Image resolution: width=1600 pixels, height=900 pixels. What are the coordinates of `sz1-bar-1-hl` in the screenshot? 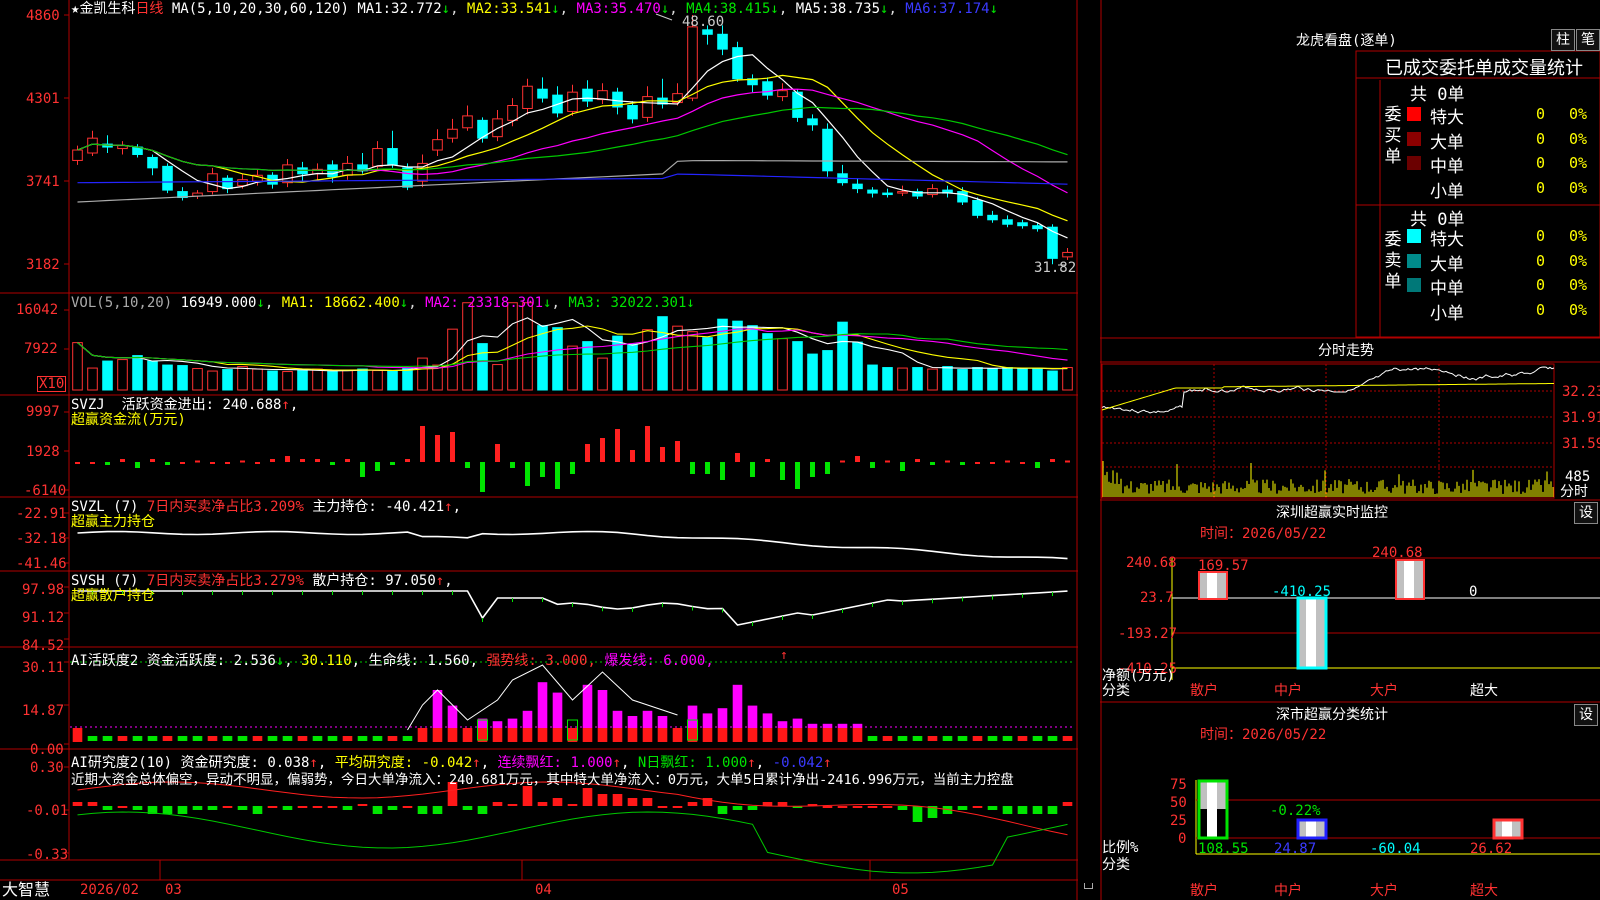 It's located at (1311, 633).